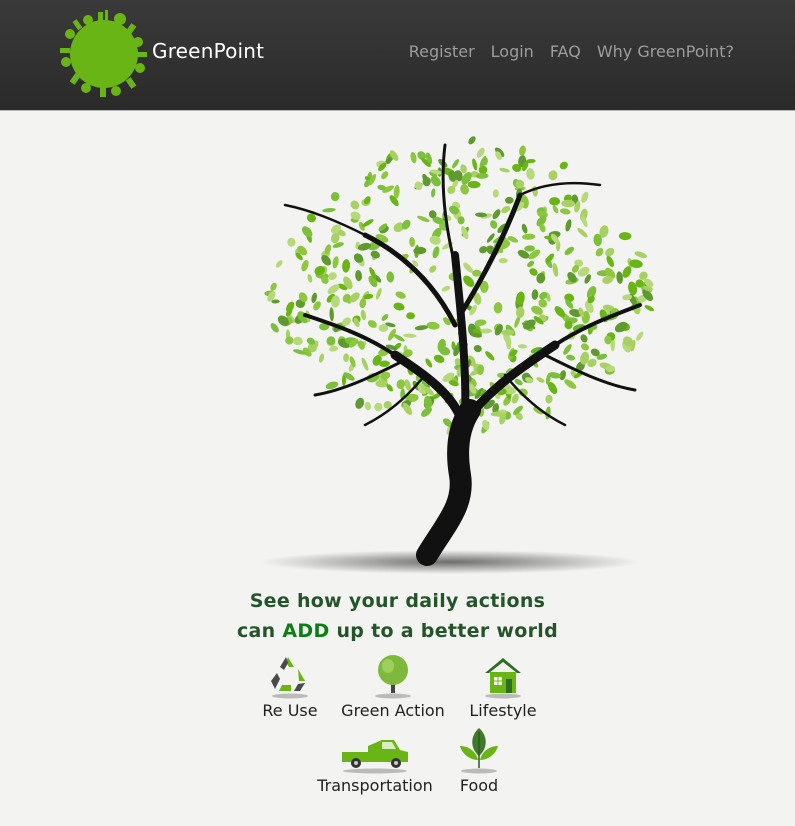 The height and width of the screenshot is (826, 795). What do you see at coordinates (259, 631) in the screenshot?
I see `tagline-line-2-pre: can` at bounding box center [259, 631].